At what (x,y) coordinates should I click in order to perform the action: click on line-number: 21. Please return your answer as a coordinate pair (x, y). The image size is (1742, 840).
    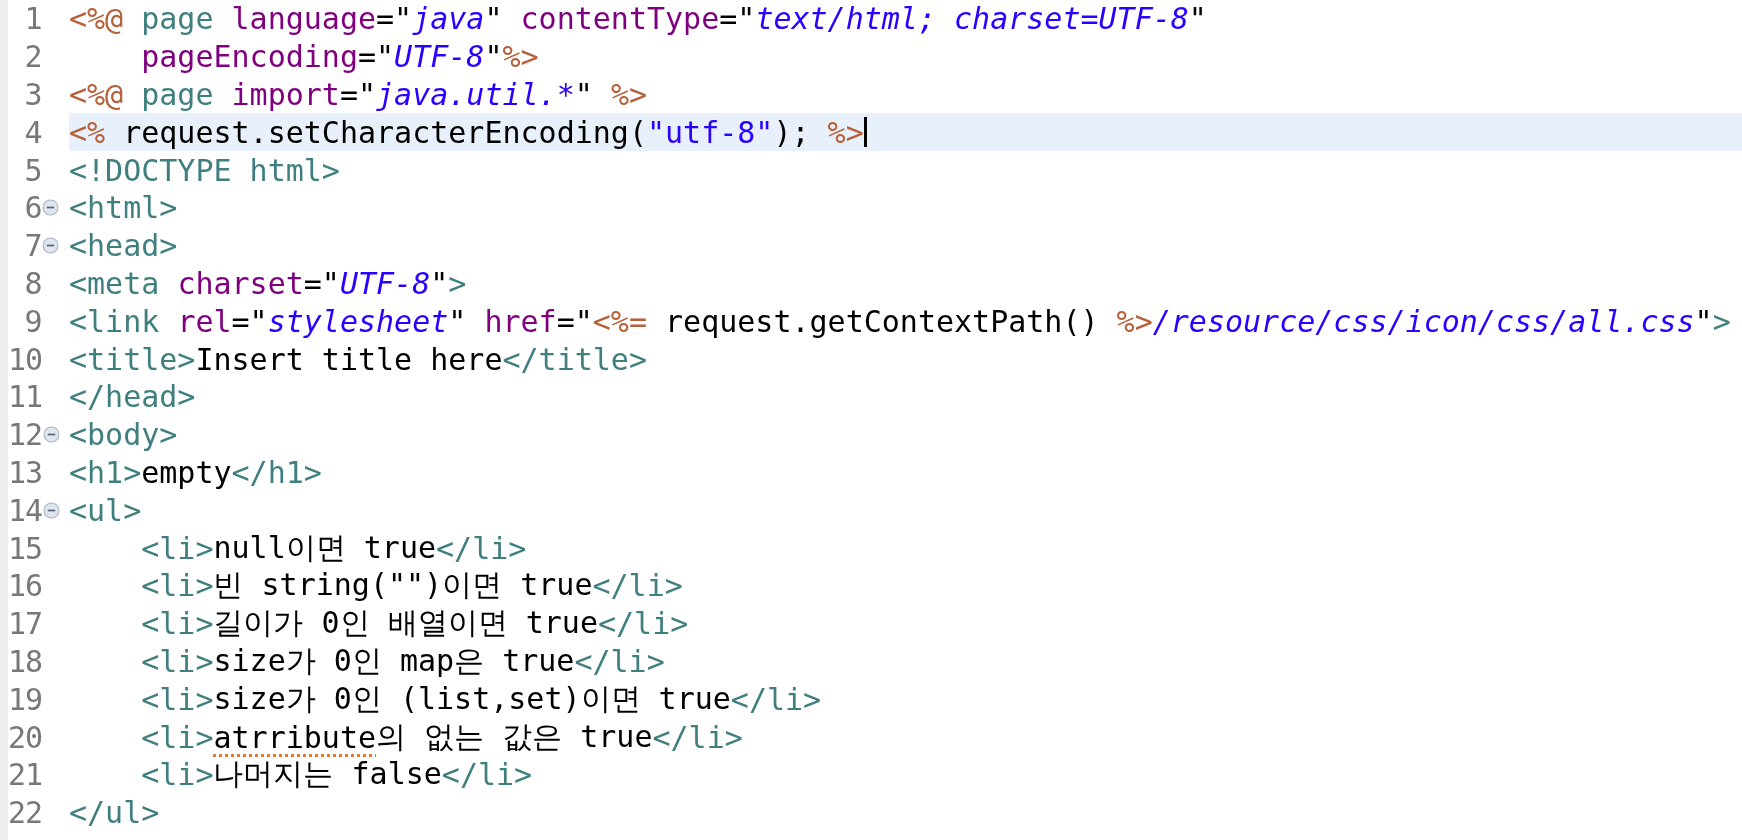
    Looking at the image, I should click on (25, 775).